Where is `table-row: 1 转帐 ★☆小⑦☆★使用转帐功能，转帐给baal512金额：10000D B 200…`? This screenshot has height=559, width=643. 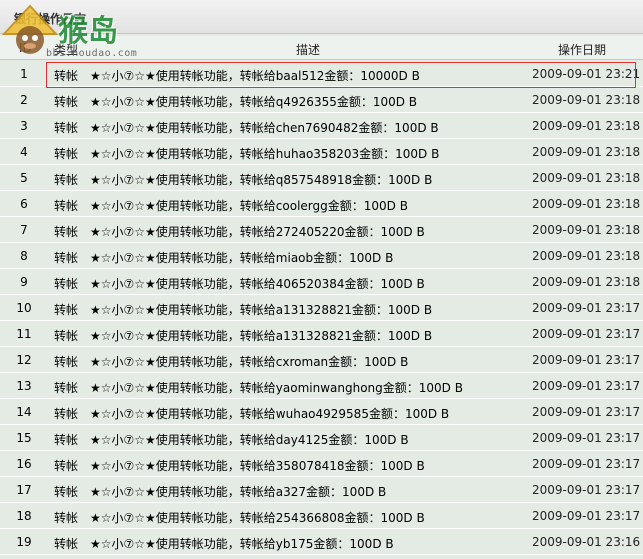
table-row: 1 转帐 ★☆小⑦☆★使用转帐功能，转帐给baal512金额：10000D B 200… is located at coordinates (321, 74).